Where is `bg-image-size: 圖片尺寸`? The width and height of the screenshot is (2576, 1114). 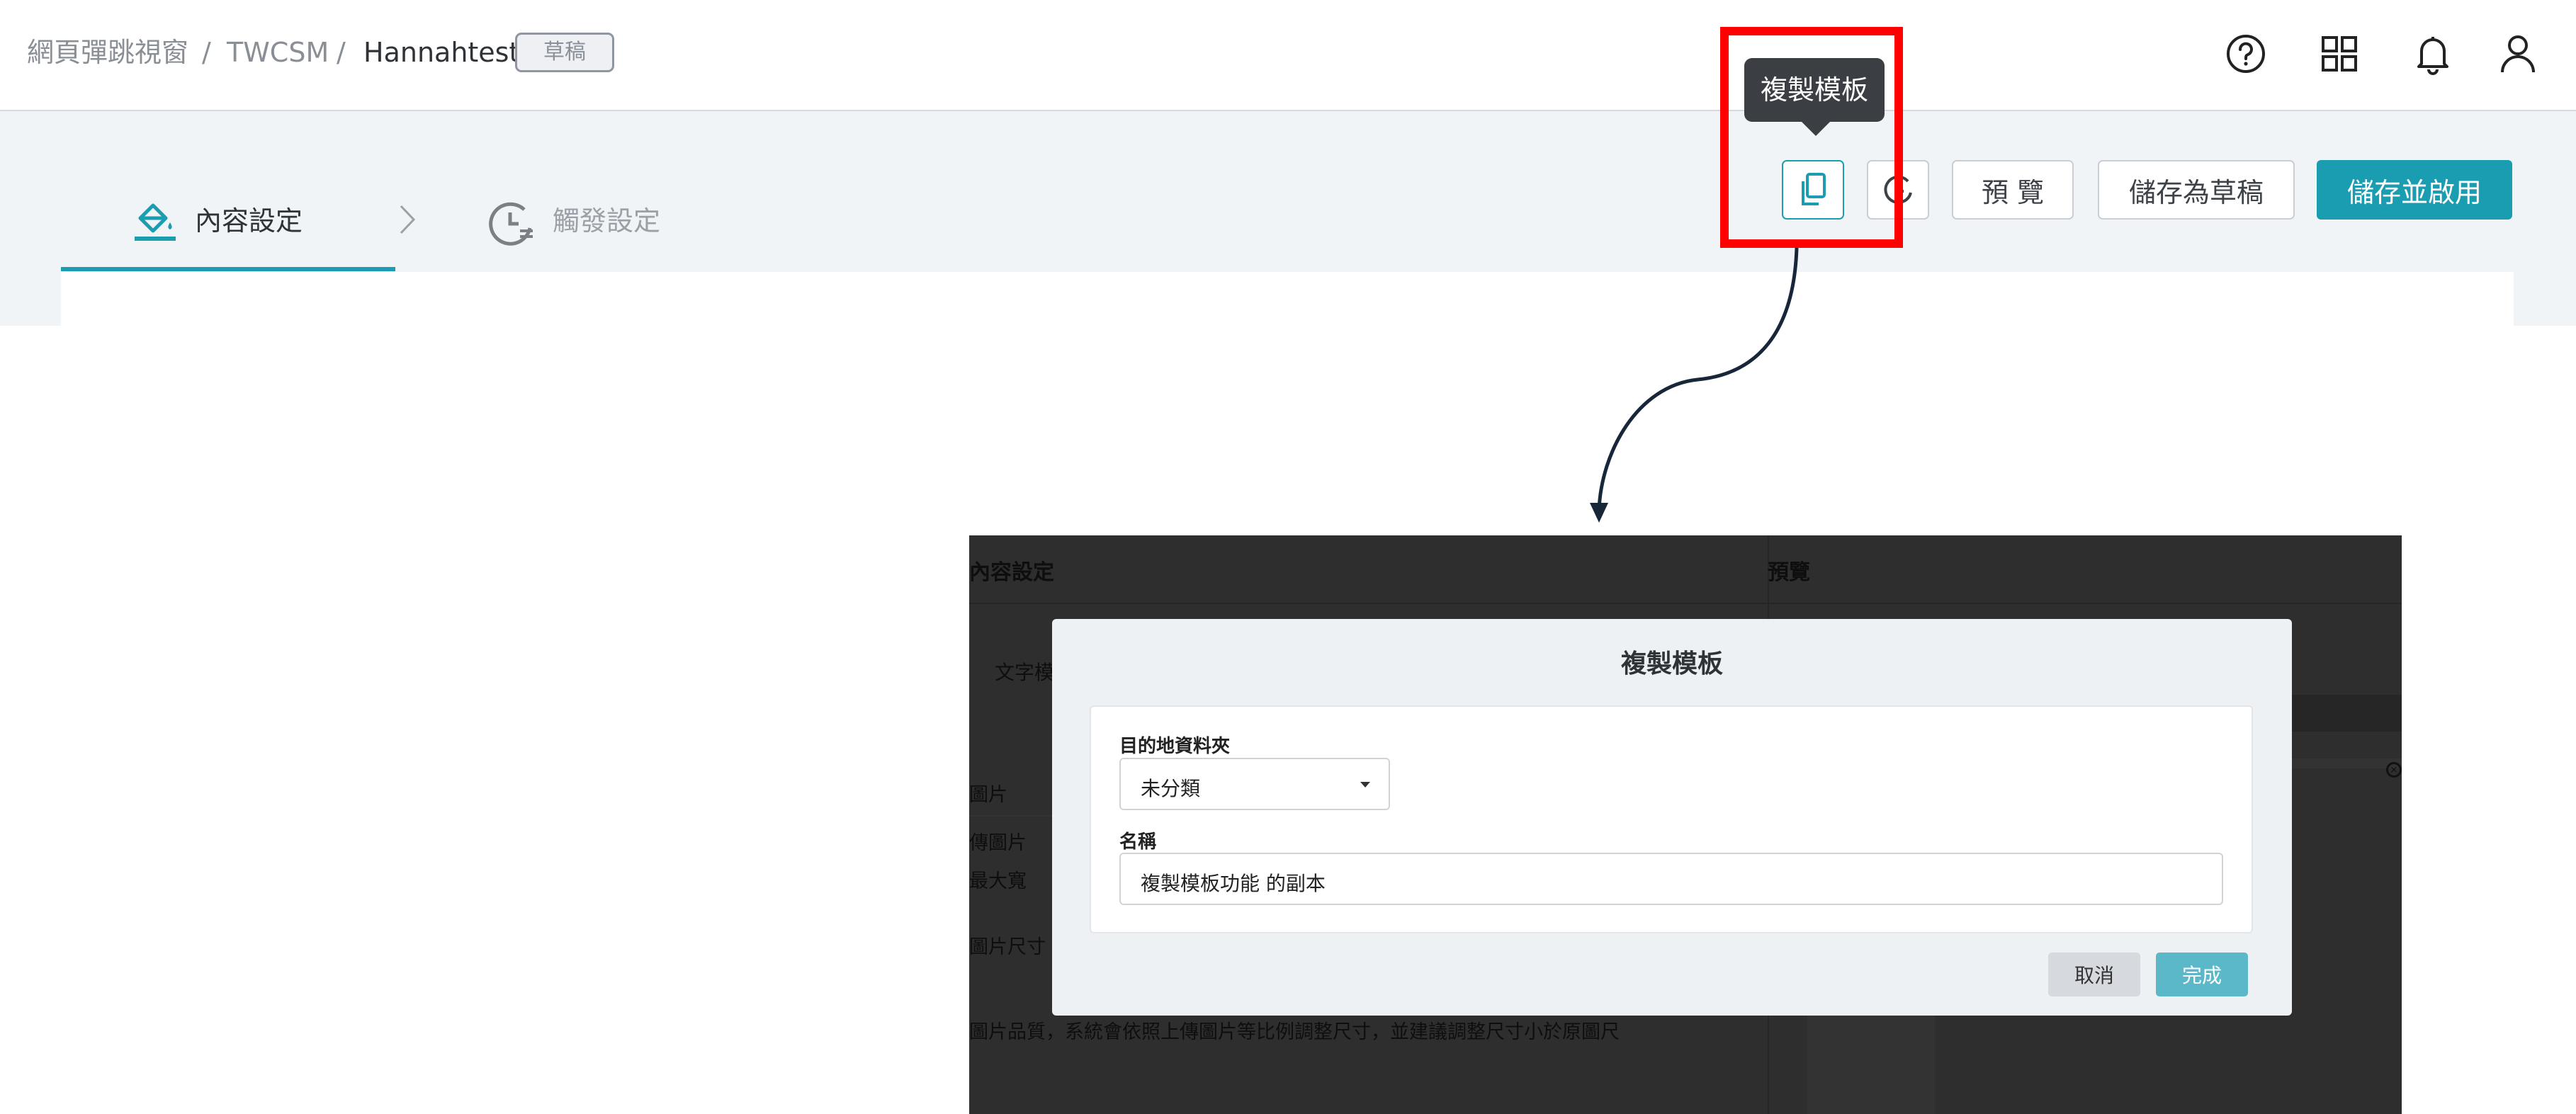 bg-image-size: 圖片尺寸 is located at coordinates (1007, 947).